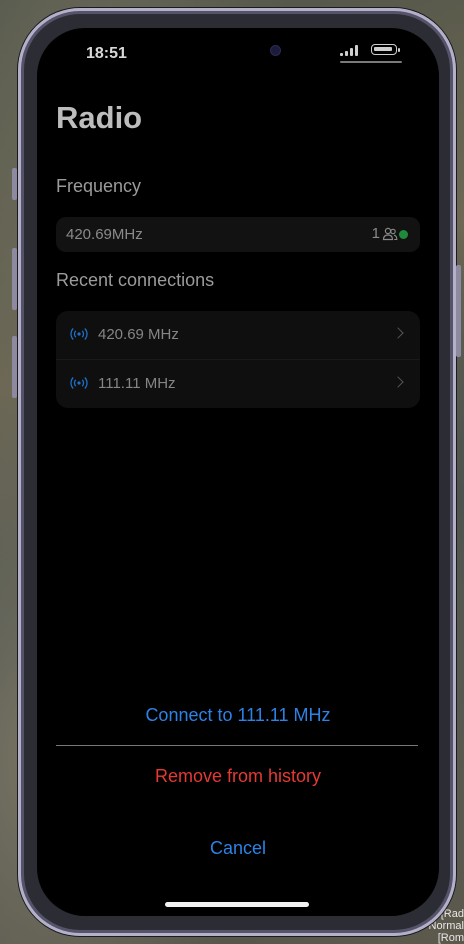 The image size is (464, 944). What do you see at coordinates (237, 904) in the screenshot?
I see `home-indicator` at bounding box center [237, 904].